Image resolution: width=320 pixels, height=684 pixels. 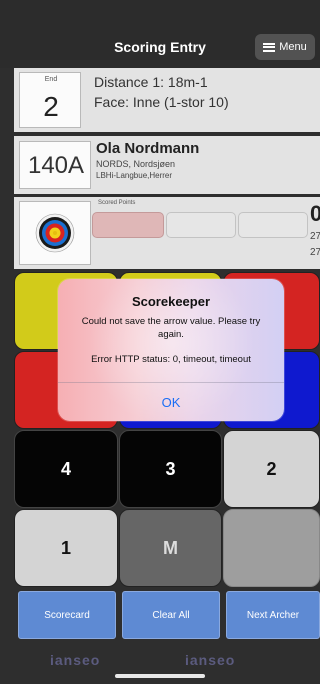 I want to click on face-text: Face: Inne (1-stor 10), so click(x=161, y=102).